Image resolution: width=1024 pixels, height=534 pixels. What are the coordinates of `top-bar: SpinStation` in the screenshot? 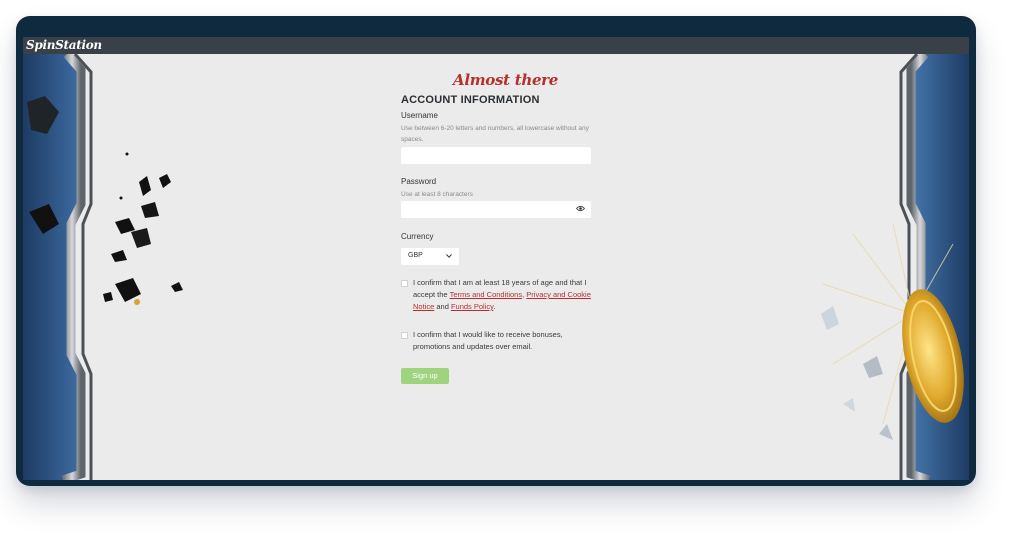 It's located at (496, 45).